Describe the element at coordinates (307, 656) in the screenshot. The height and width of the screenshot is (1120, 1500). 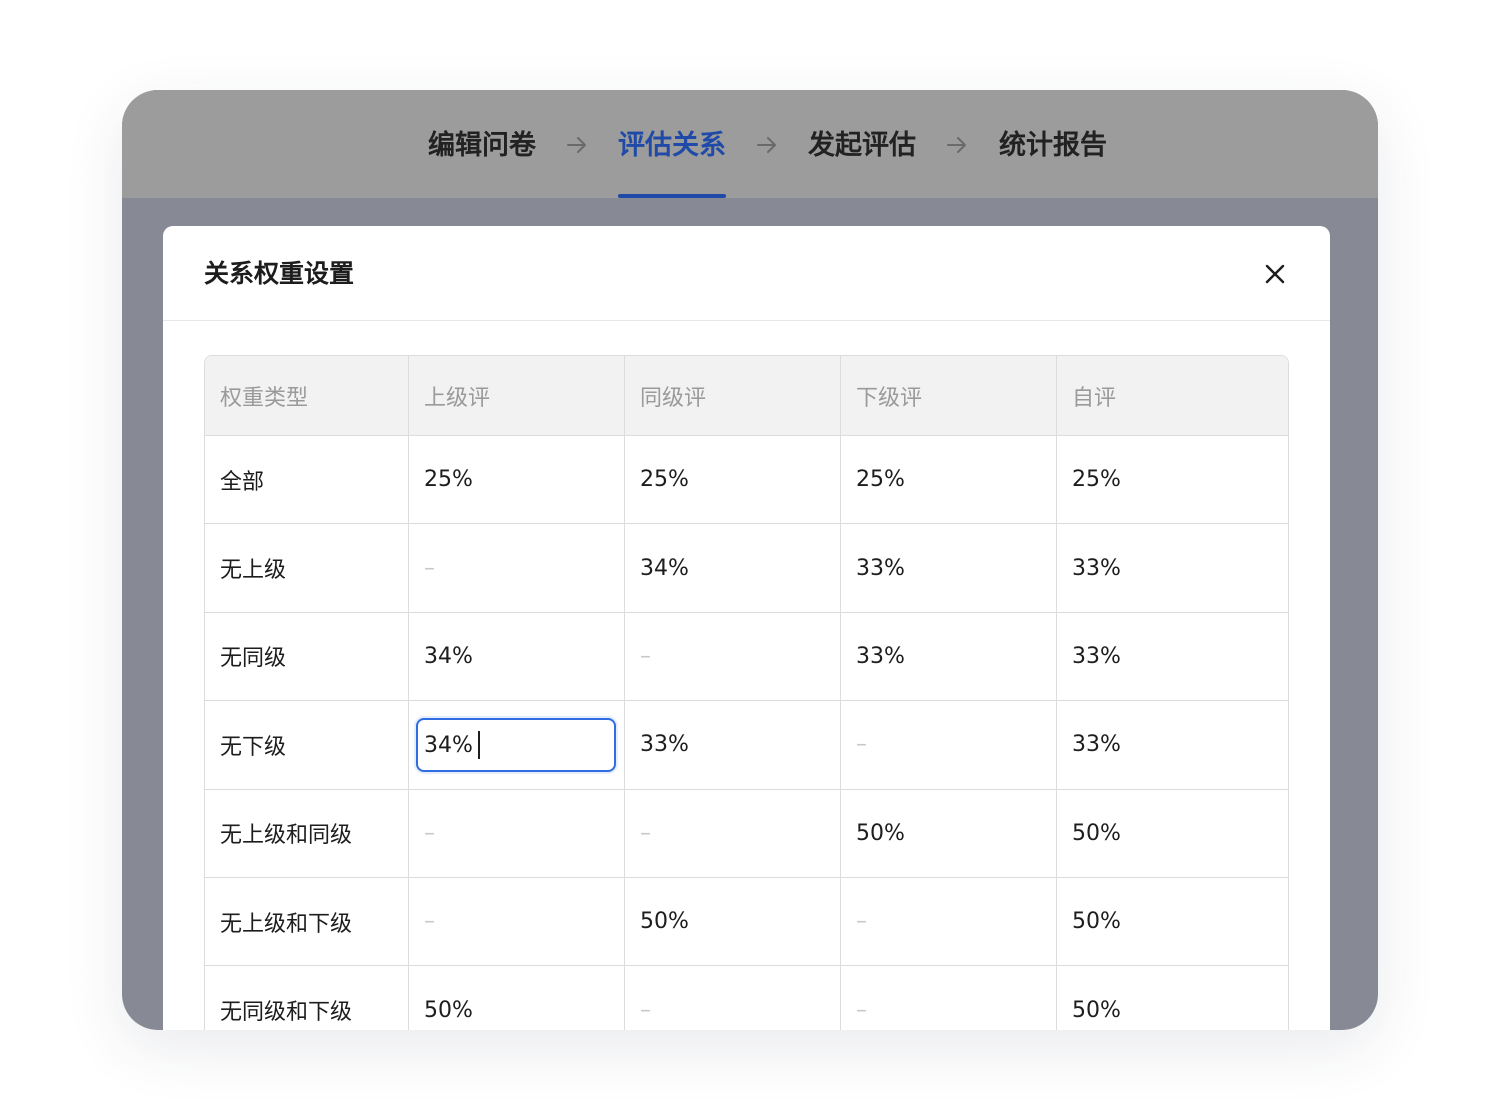
I see `row-label: 无同级` at that location.